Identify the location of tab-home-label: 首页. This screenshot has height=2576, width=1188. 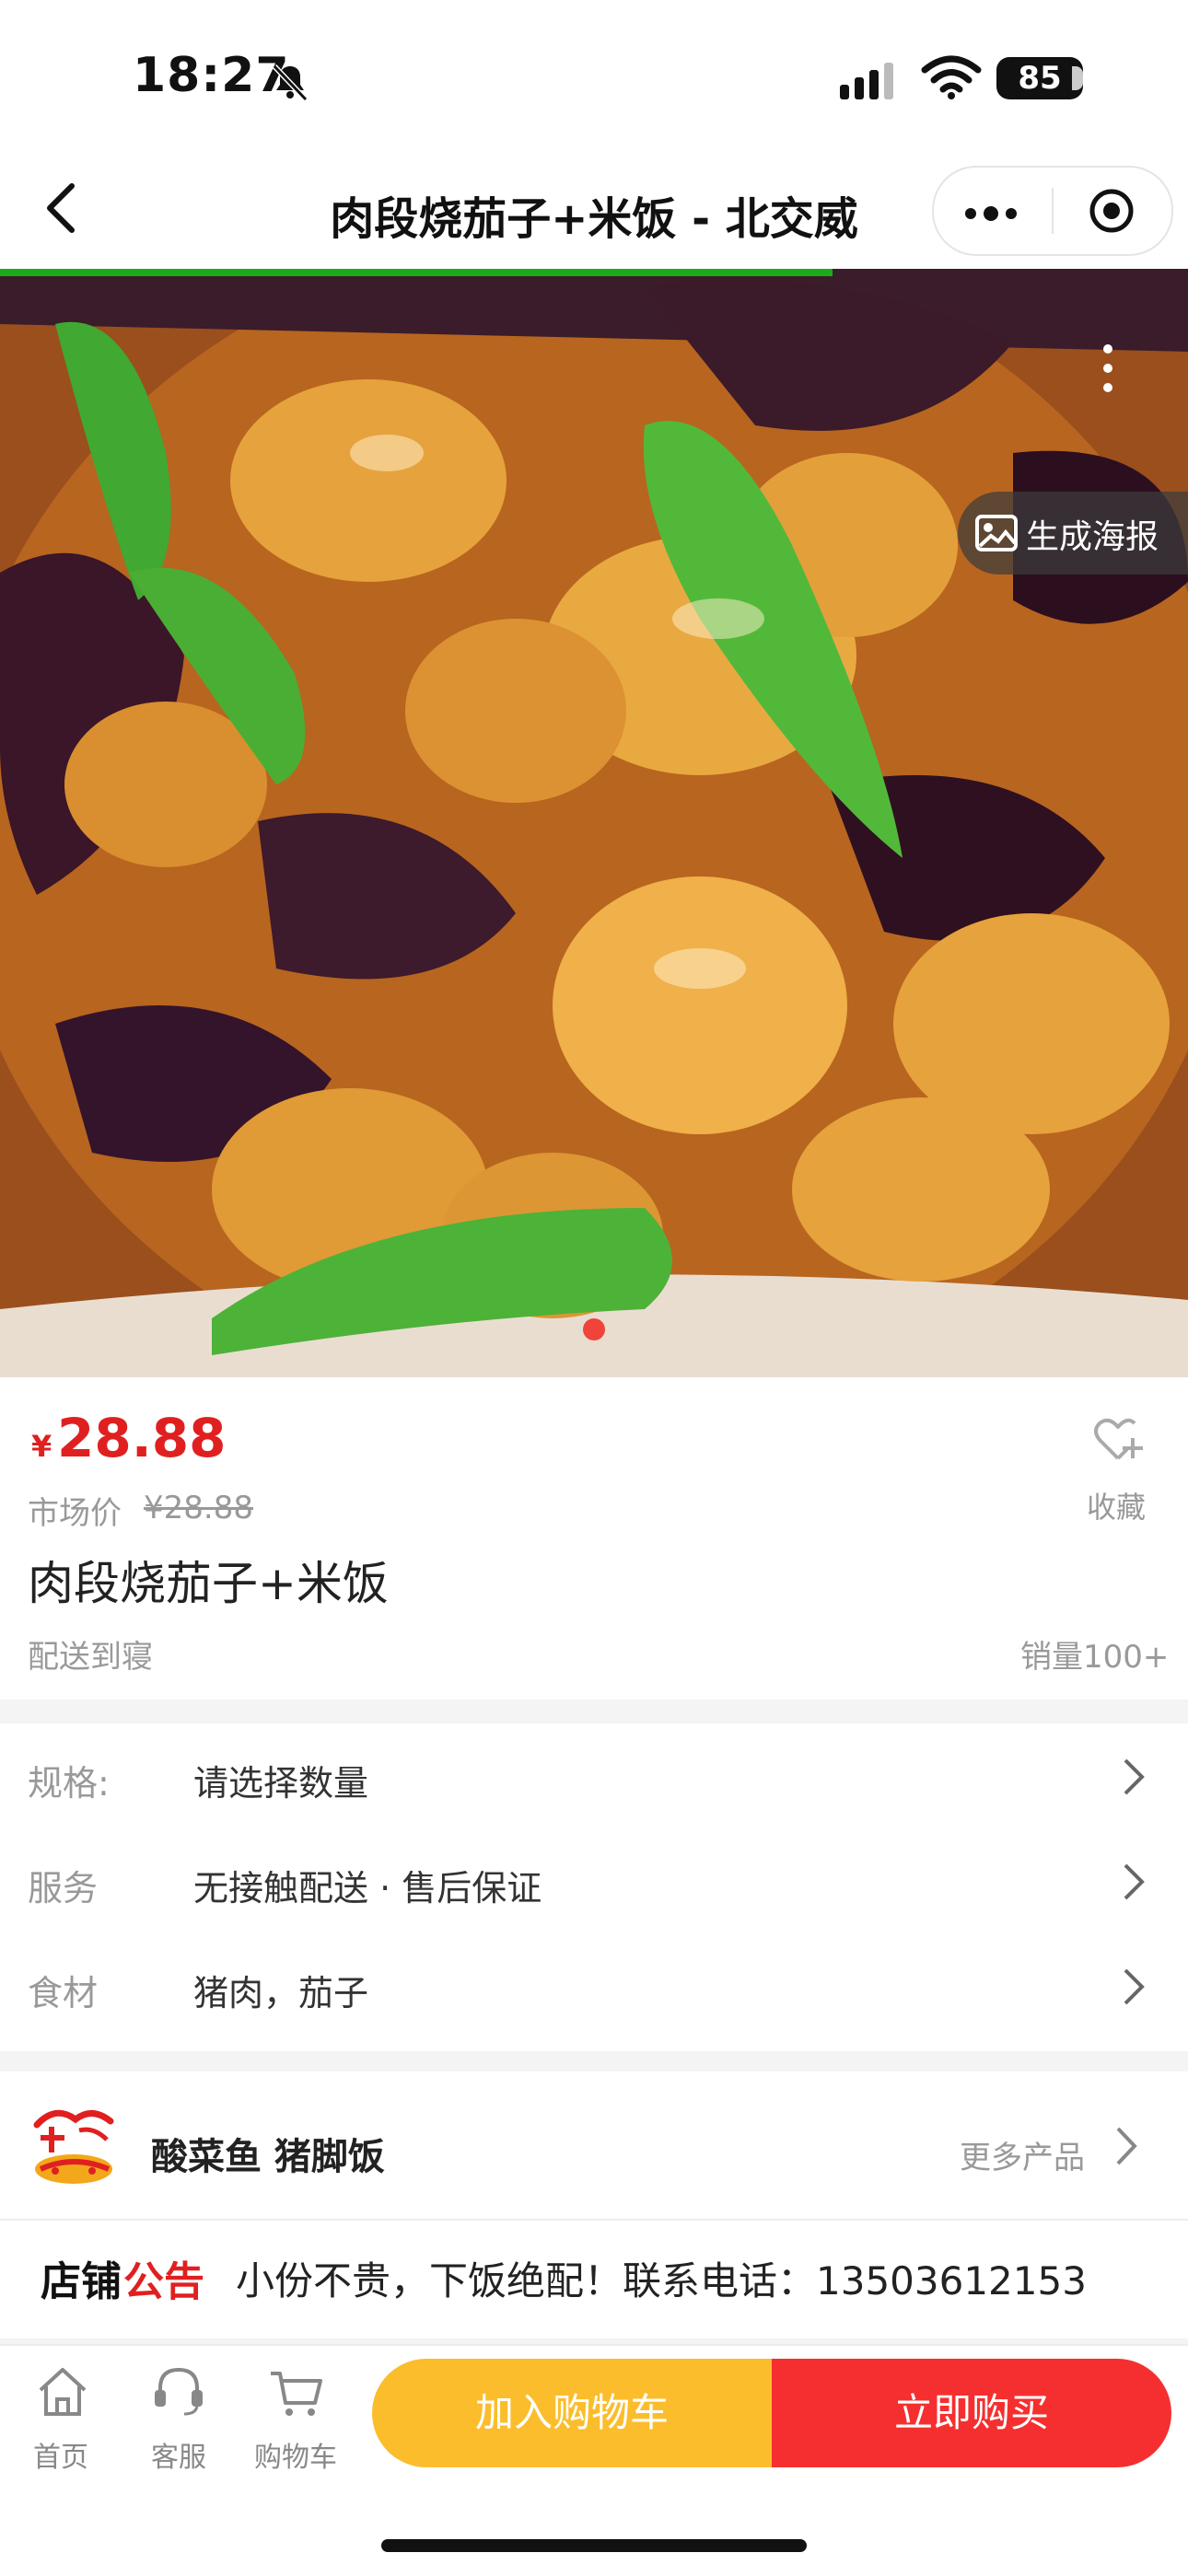
(60, 2454).